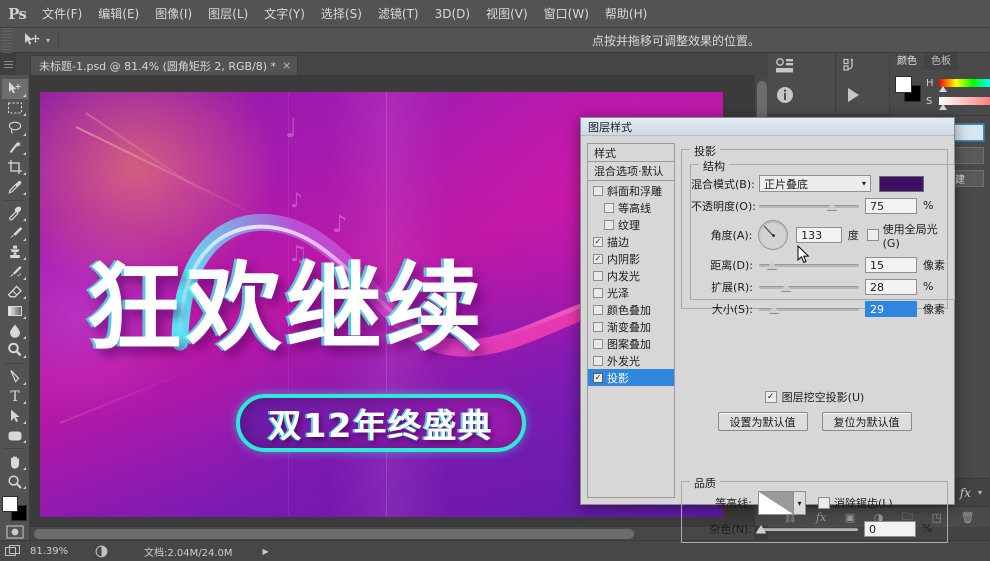  What do you see at coordinates (807, 529) in the screenshot?
I see `noise-slider` at bounding box center [807, 529].